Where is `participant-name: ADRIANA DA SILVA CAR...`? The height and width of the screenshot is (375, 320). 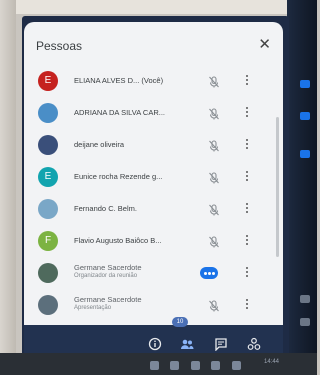 participant-name: ADRIANA DA SILVA CAR... is located at coordinates (120, 112).